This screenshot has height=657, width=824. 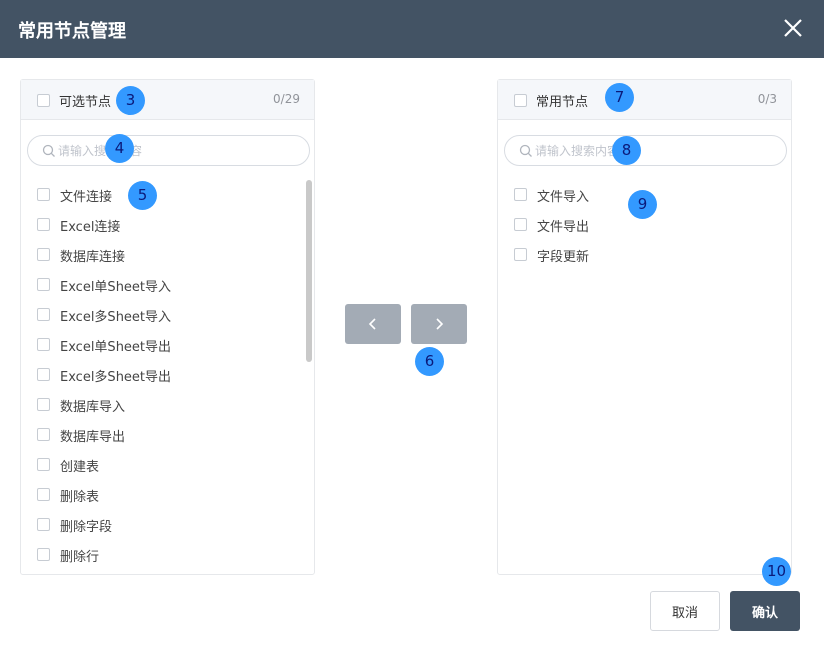 I want to click on annotation-marker: 5, so click(x=142, y=195).